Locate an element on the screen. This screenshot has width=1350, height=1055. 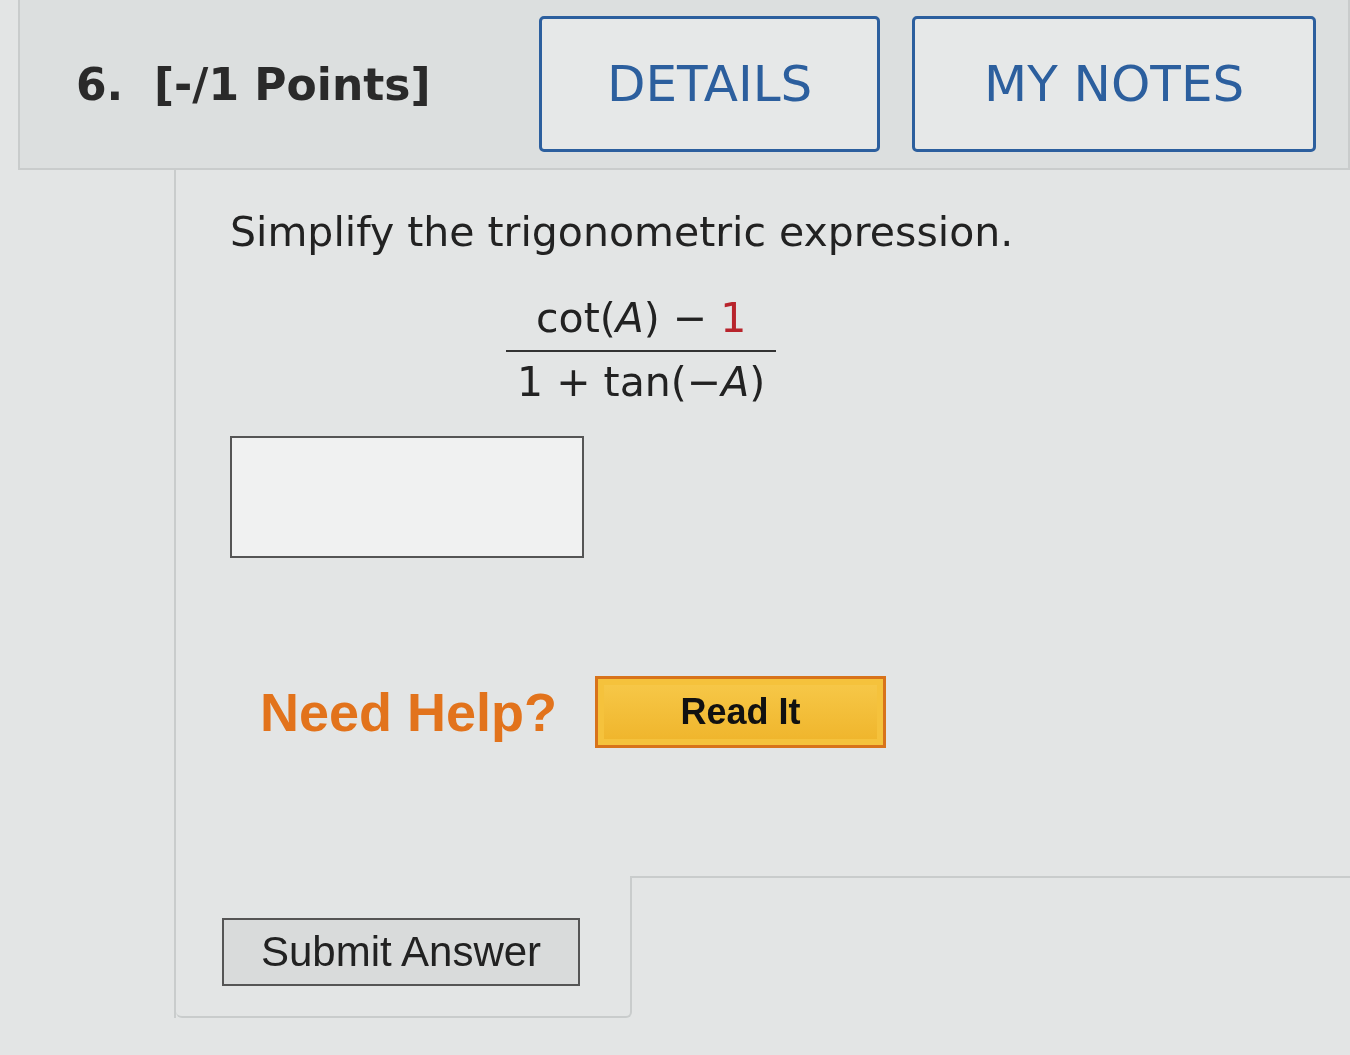
fraction-expression: cot(A) − 1 1 + tan(−A) is located at coordinates (641, 350).